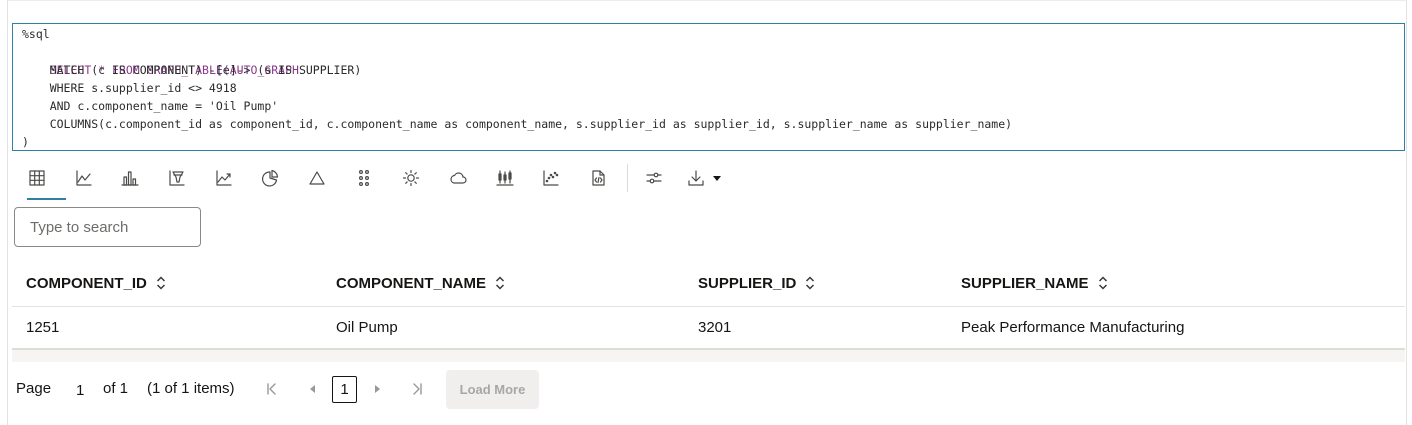 This screenshot has height=425, width=1412. What do you see at coordinates (7, 212) in the screenshot?
I see `frame-left-border` at bounding box center [7, 212].